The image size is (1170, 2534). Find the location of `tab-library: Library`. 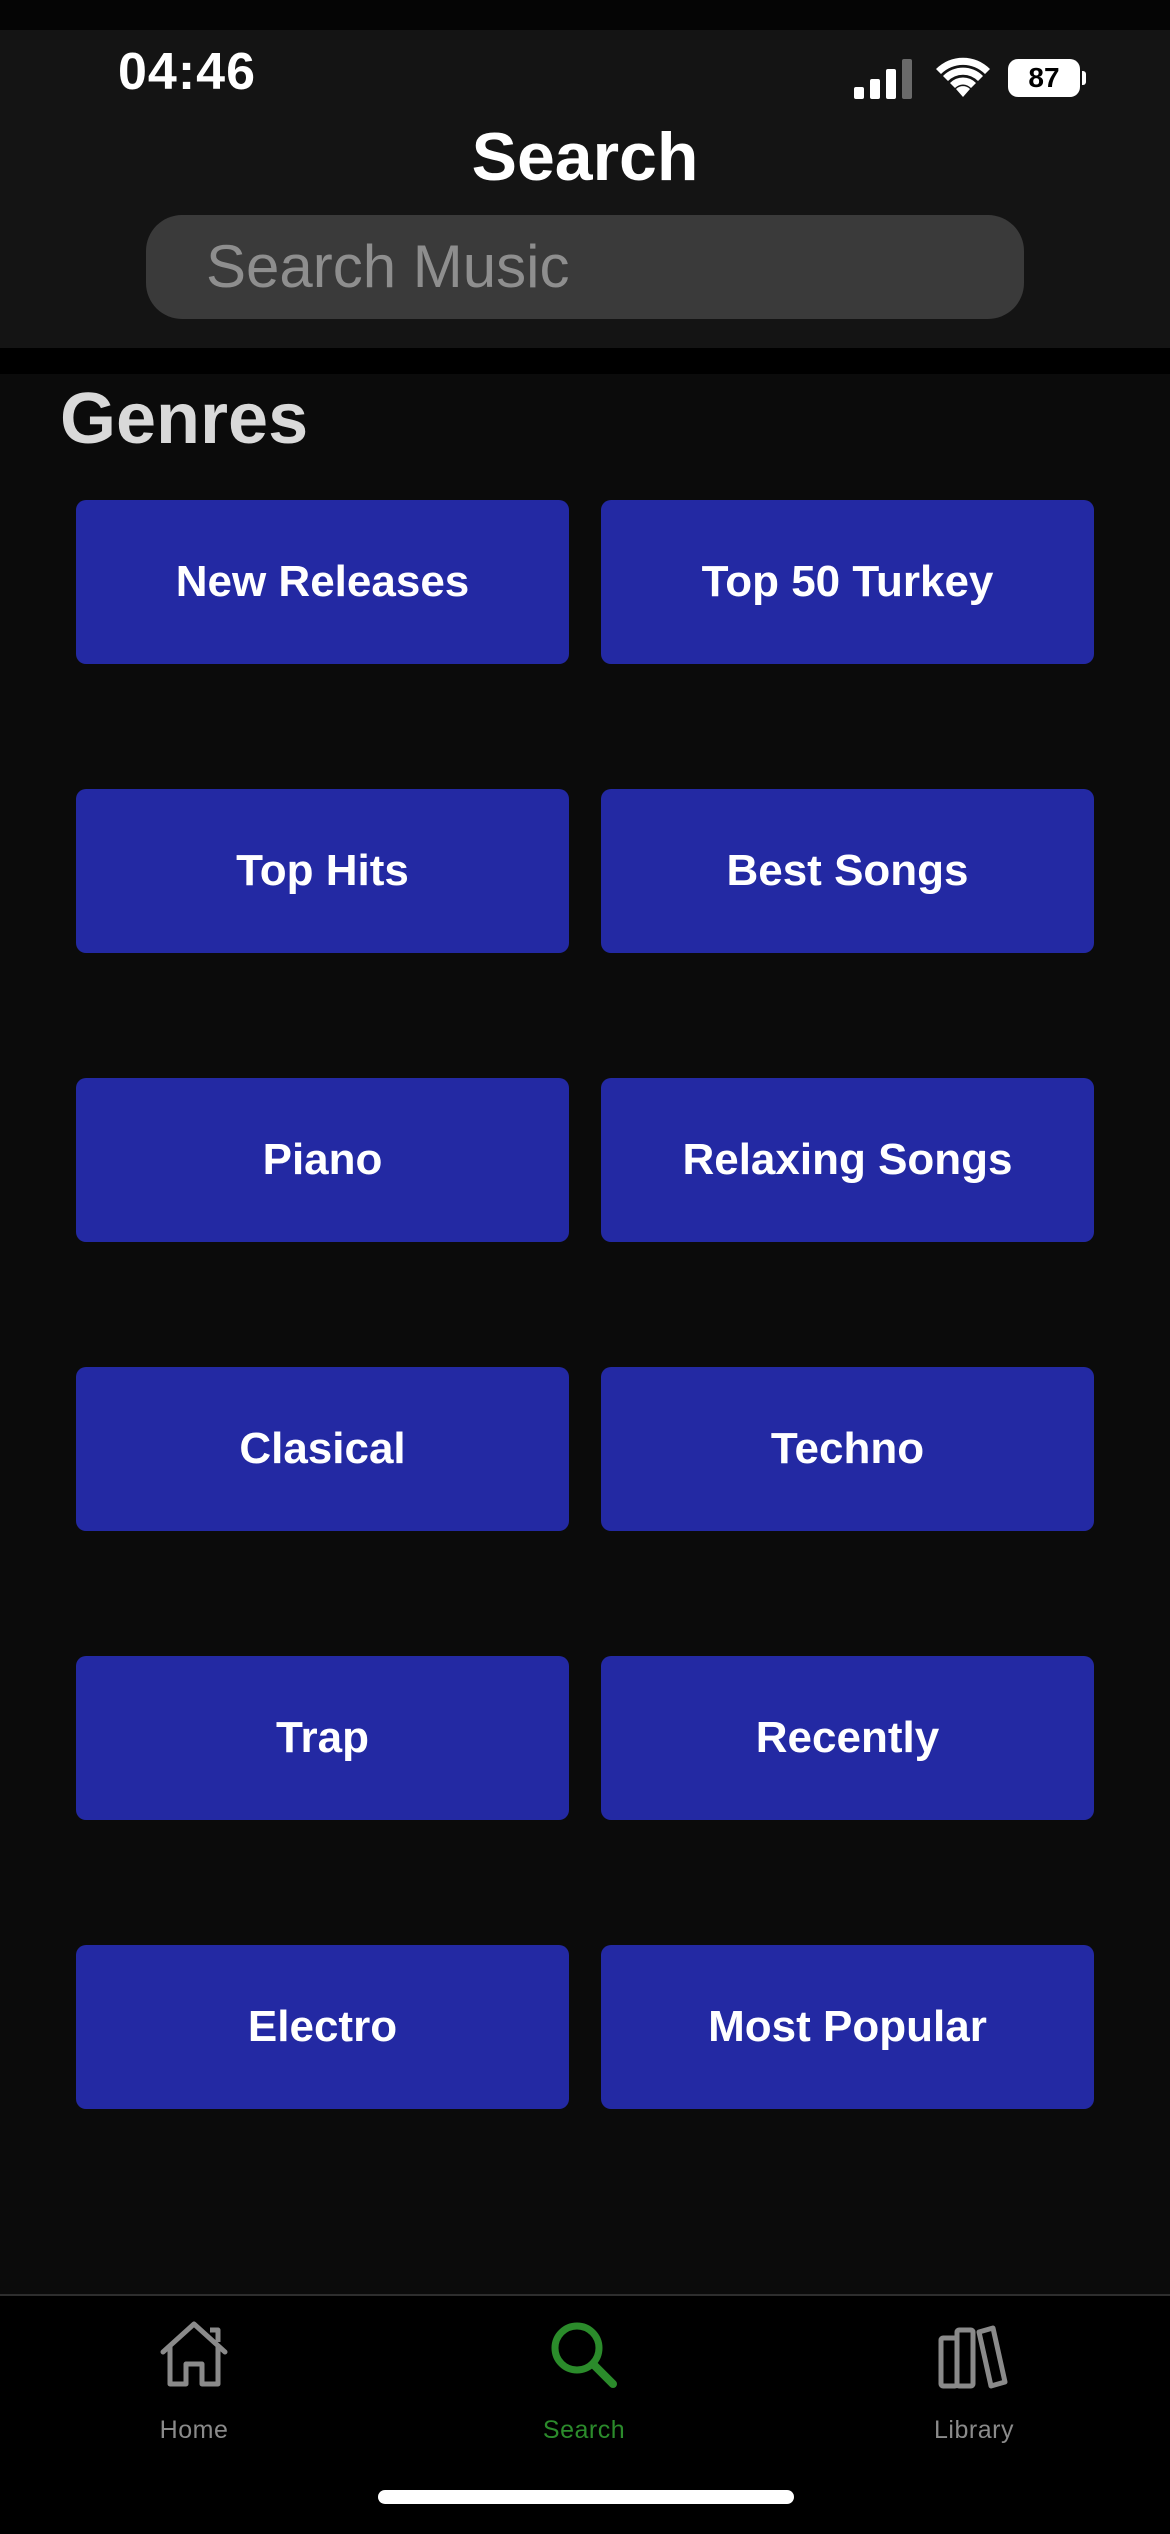

tab-library: Library is located at coordinates (974, 2386).